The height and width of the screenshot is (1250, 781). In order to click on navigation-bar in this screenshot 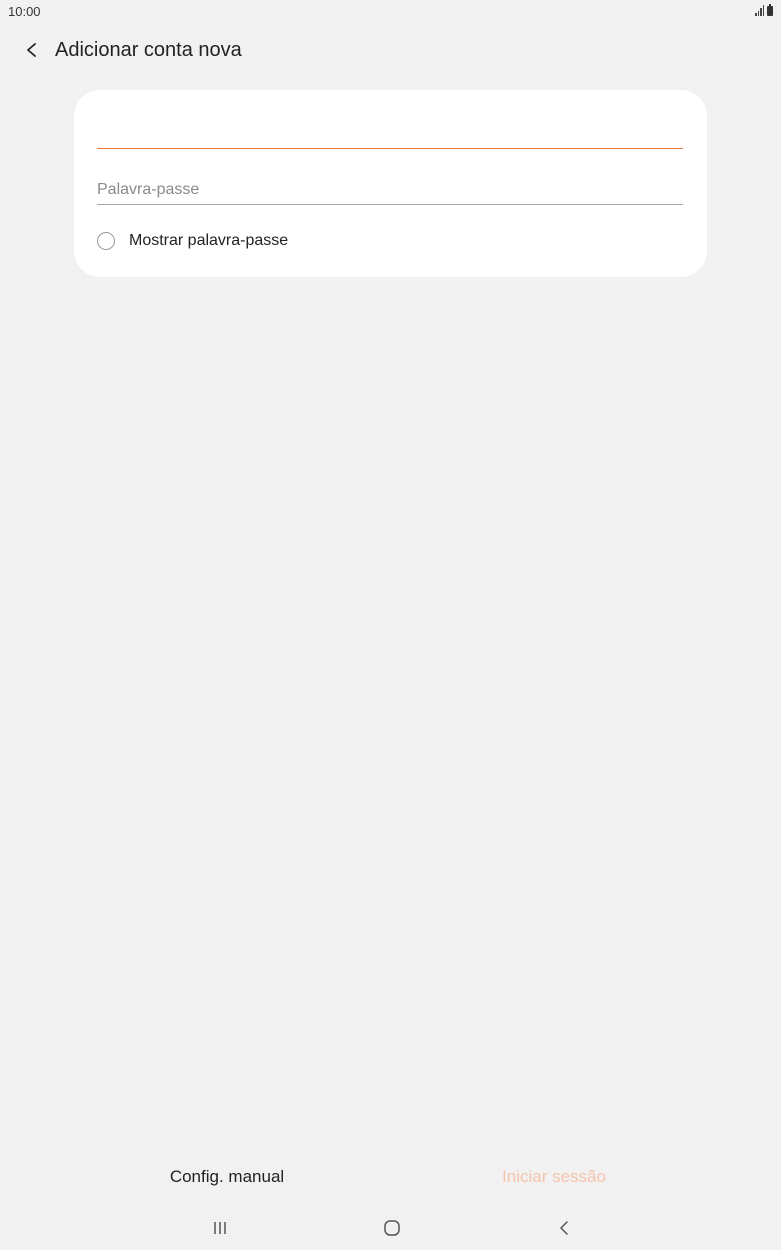, I will do `click(390, 1229)`.